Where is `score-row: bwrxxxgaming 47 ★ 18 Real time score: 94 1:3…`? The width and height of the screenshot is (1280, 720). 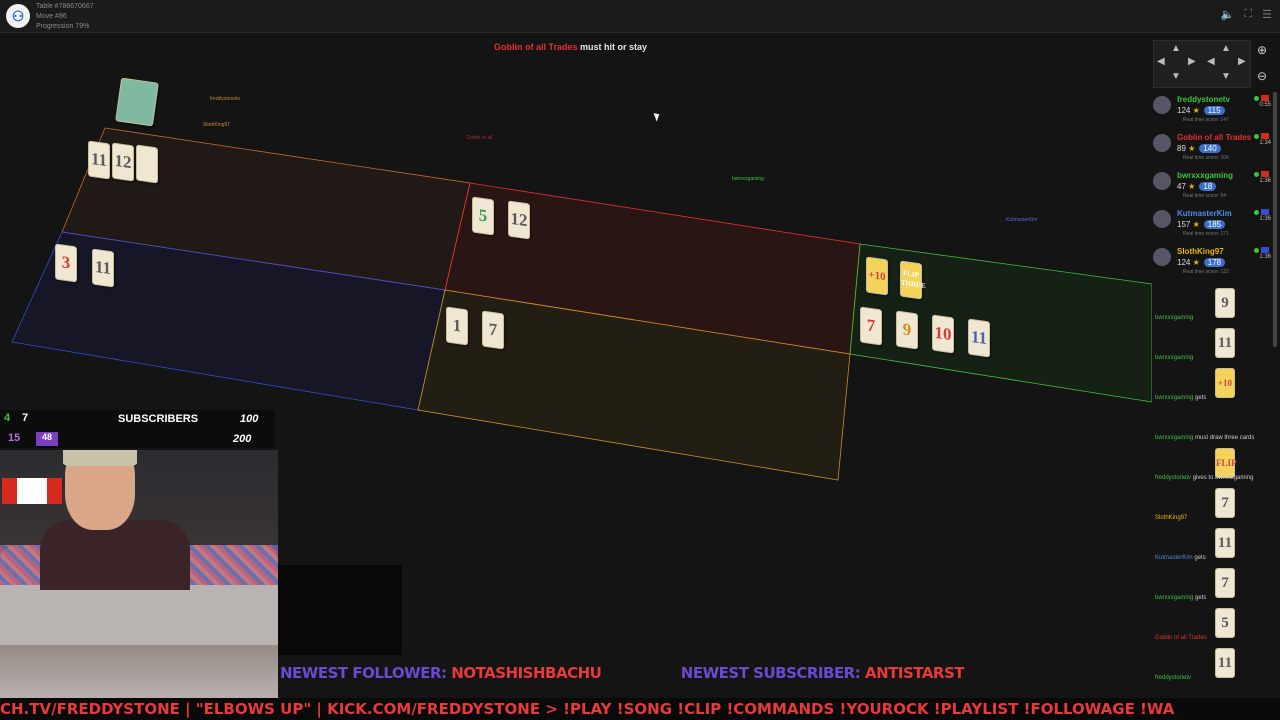
score-row: bwrxxxgaming 47 ★ 18 Real time score: 94 1:3… is located at coordinates (1213, 187).